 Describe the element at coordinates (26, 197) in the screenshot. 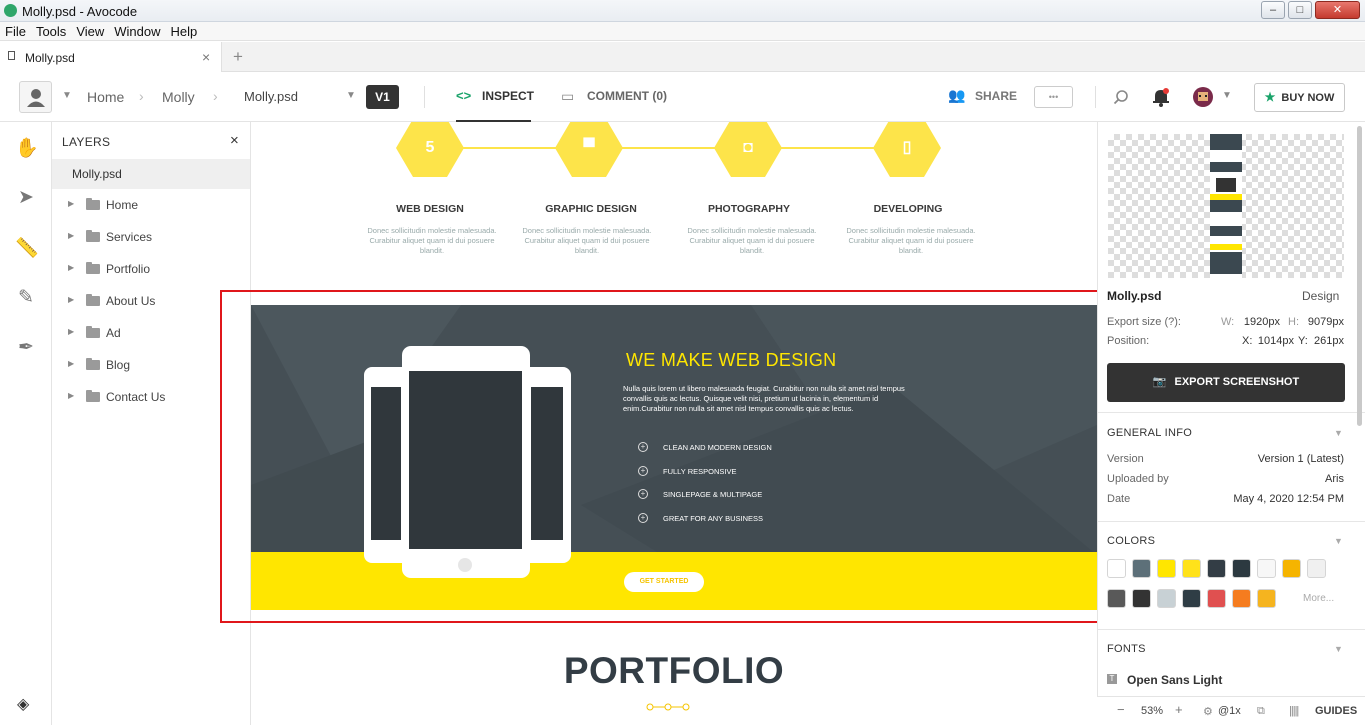

I see `select-tool-icon: ➤` at that location.